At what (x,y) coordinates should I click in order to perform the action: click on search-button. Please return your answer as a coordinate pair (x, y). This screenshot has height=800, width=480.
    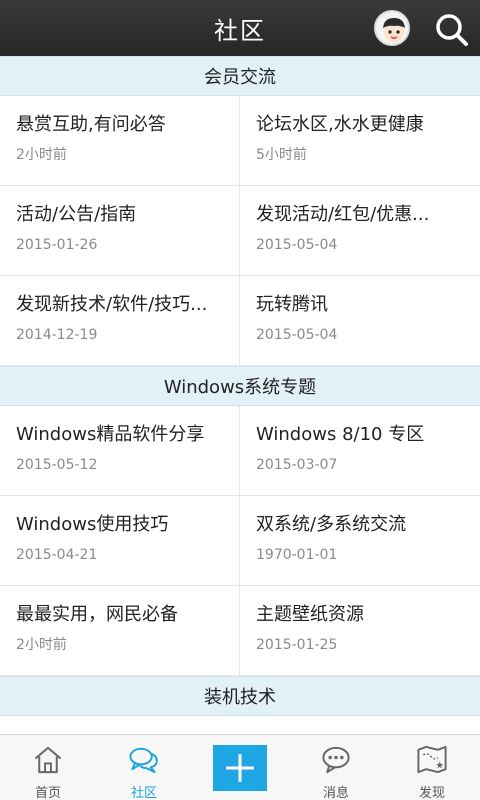
    Looking at the image, I should click on (451, 29).